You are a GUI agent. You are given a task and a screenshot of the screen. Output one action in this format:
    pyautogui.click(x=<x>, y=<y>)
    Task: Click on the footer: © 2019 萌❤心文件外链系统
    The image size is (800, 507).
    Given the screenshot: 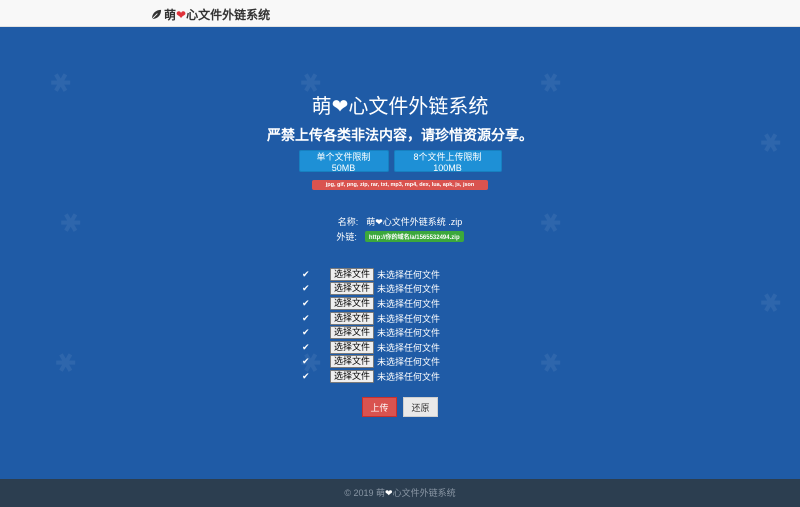 What is the action you would take?
    pyautogui.click(x=400, y=493)
    